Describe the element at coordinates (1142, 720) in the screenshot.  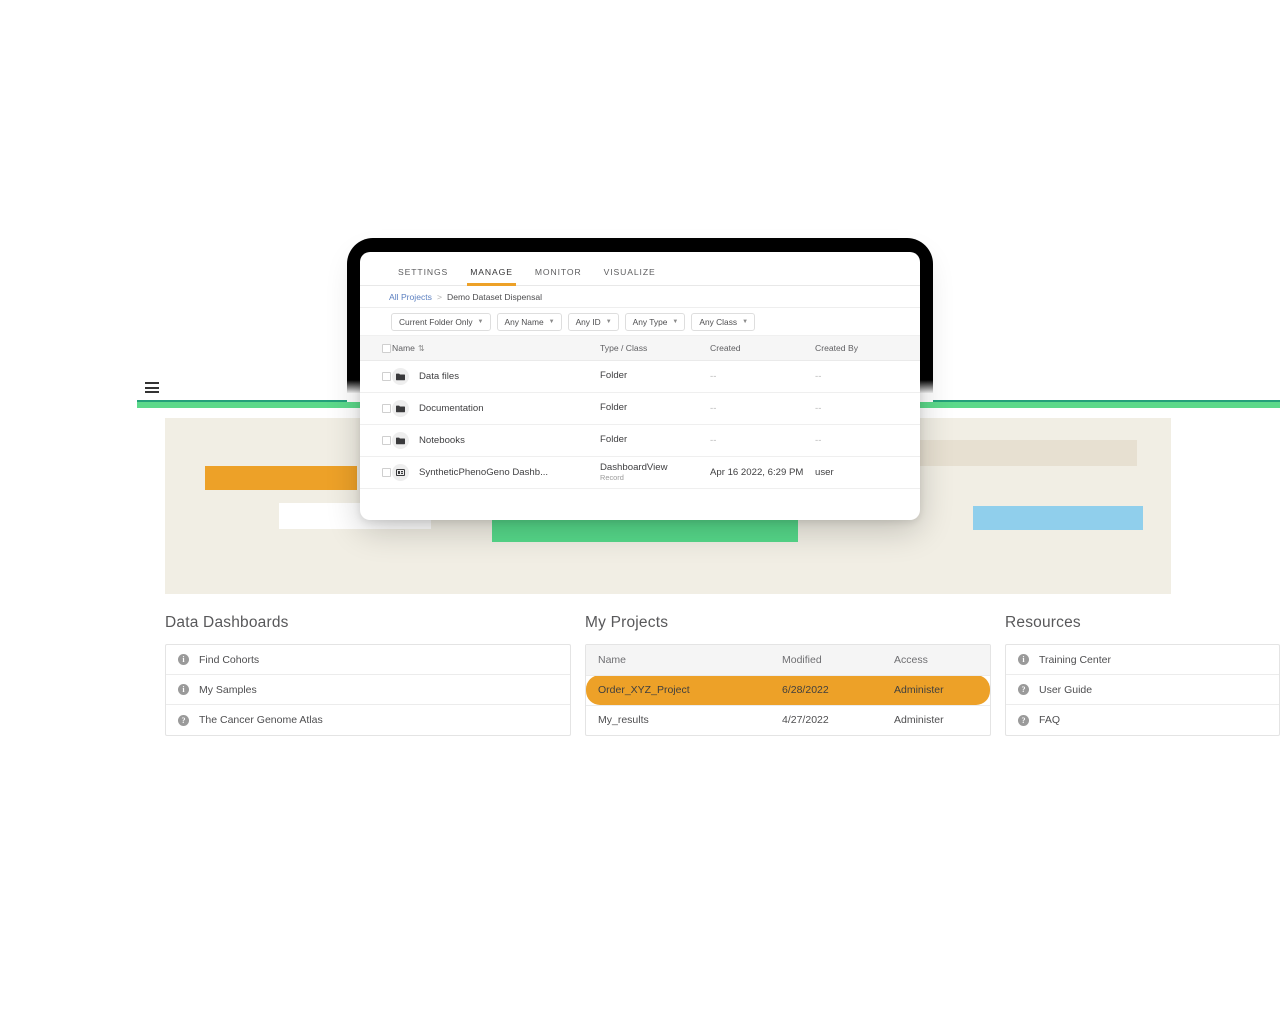
I see `list-item: ? FAQ` at that location.